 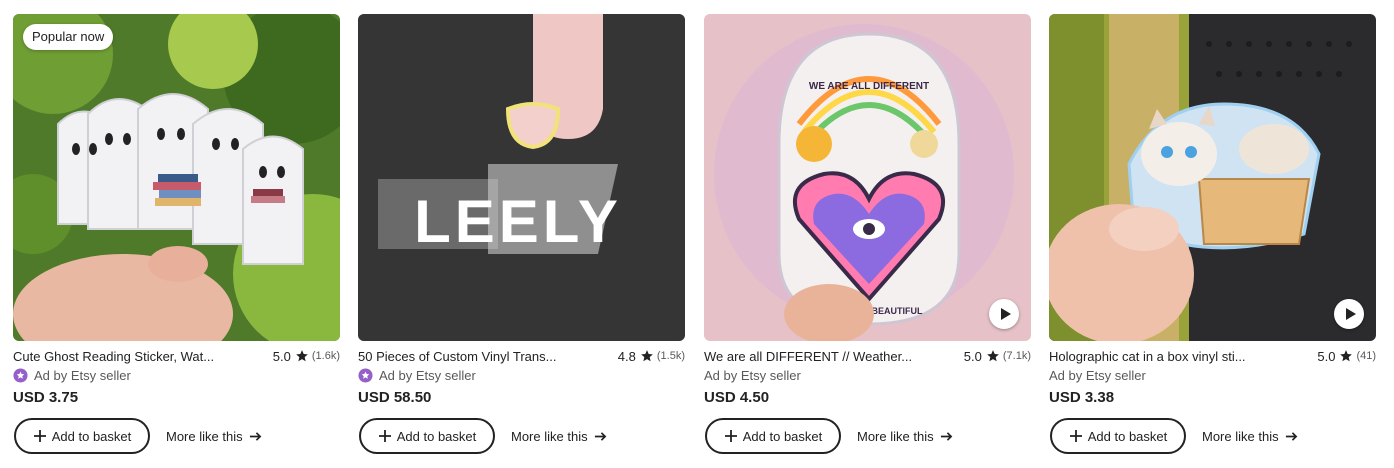 I want to click on rating-value: 4.8, so click(x=626, y=356).